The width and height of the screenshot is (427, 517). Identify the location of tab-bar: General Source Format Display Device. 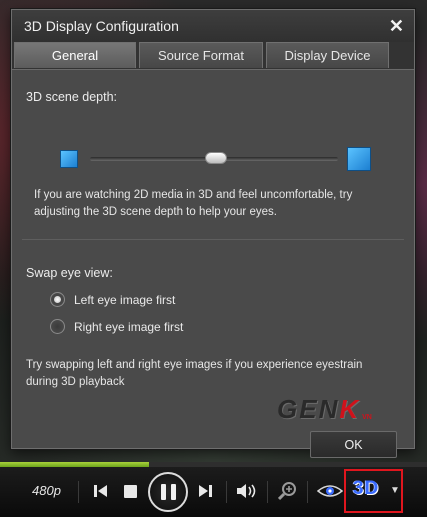
(213, 55).